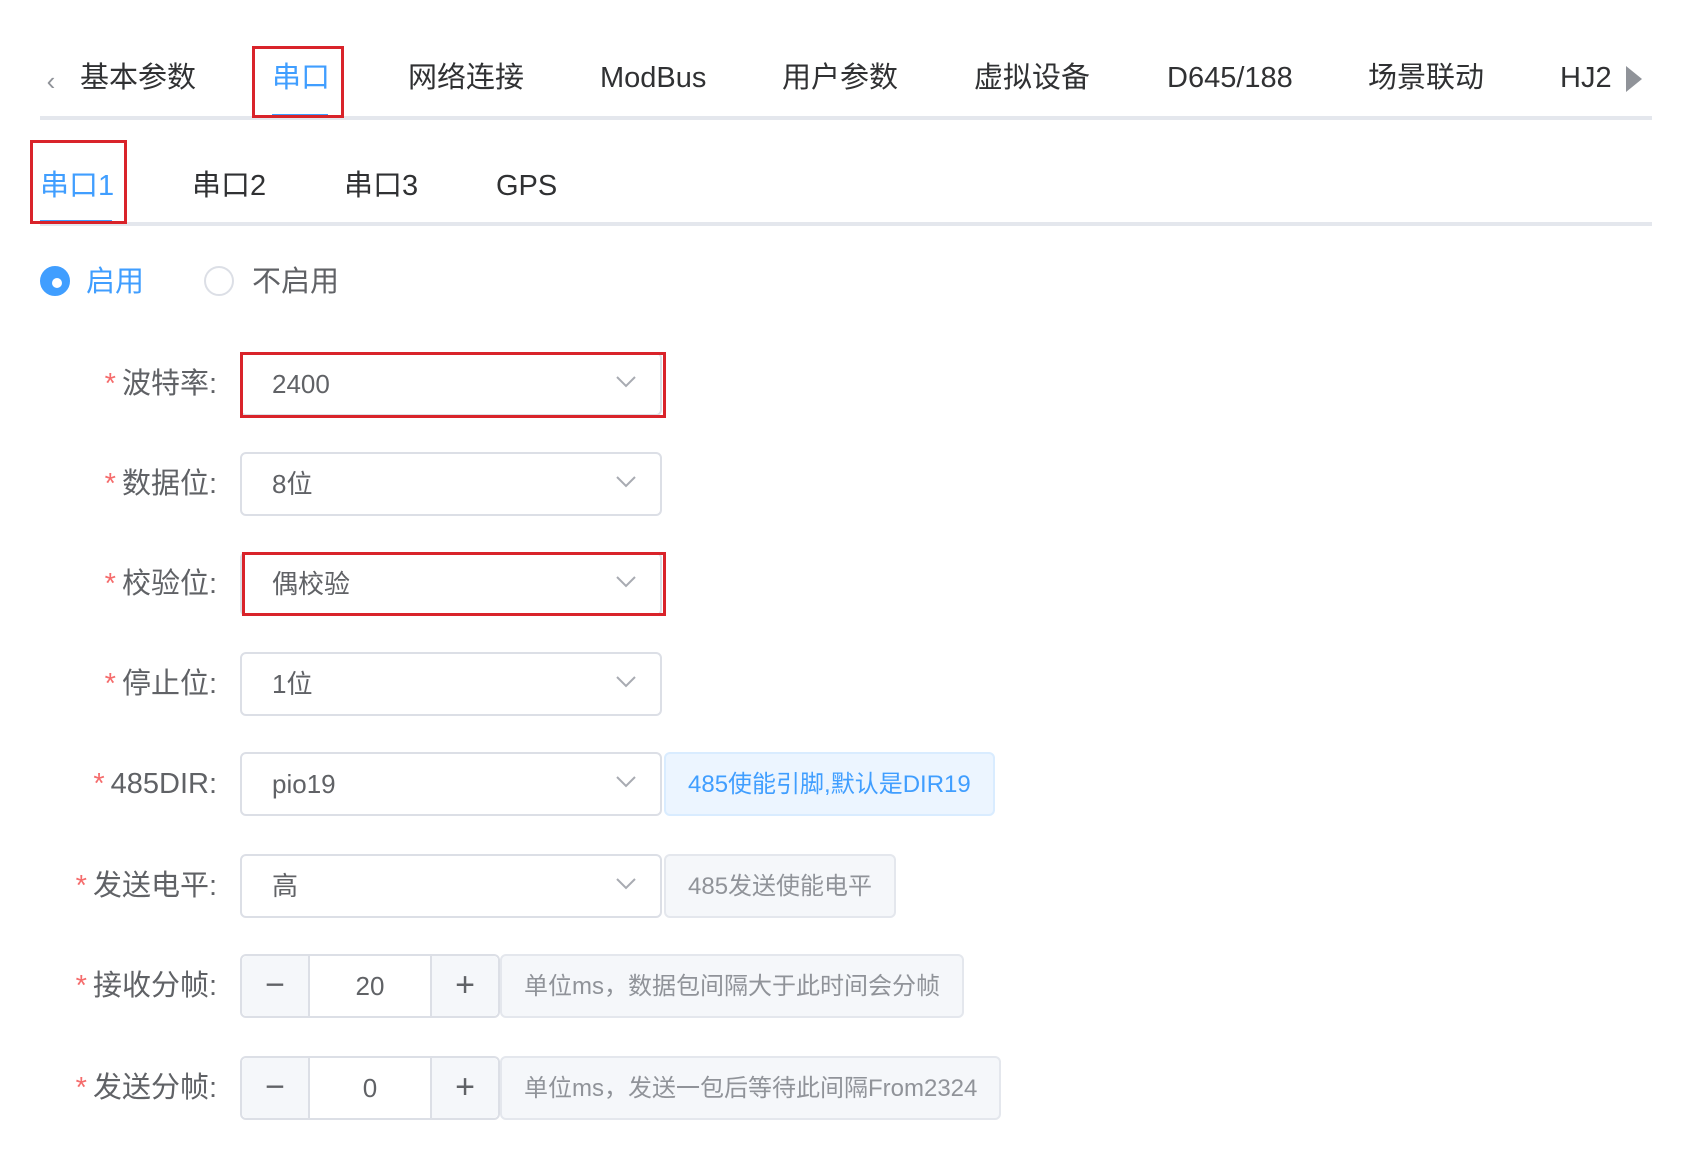 This screenshot has height=1159, width=1692. I want to click on caret-right-icon, so click(1634, 79).